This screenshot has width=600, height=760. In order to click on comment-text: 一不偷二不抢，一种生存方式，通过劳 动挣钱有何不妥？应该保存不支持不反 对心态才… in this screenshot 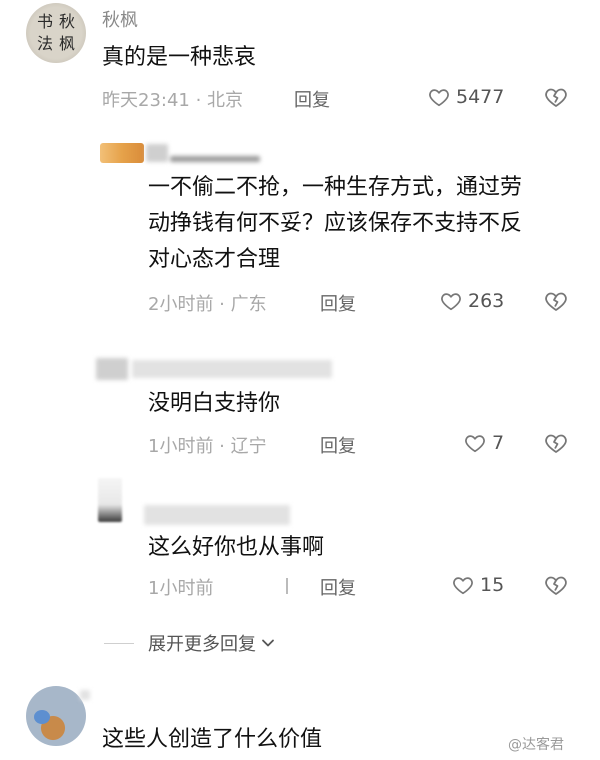, I will do `click(335, 223)`.